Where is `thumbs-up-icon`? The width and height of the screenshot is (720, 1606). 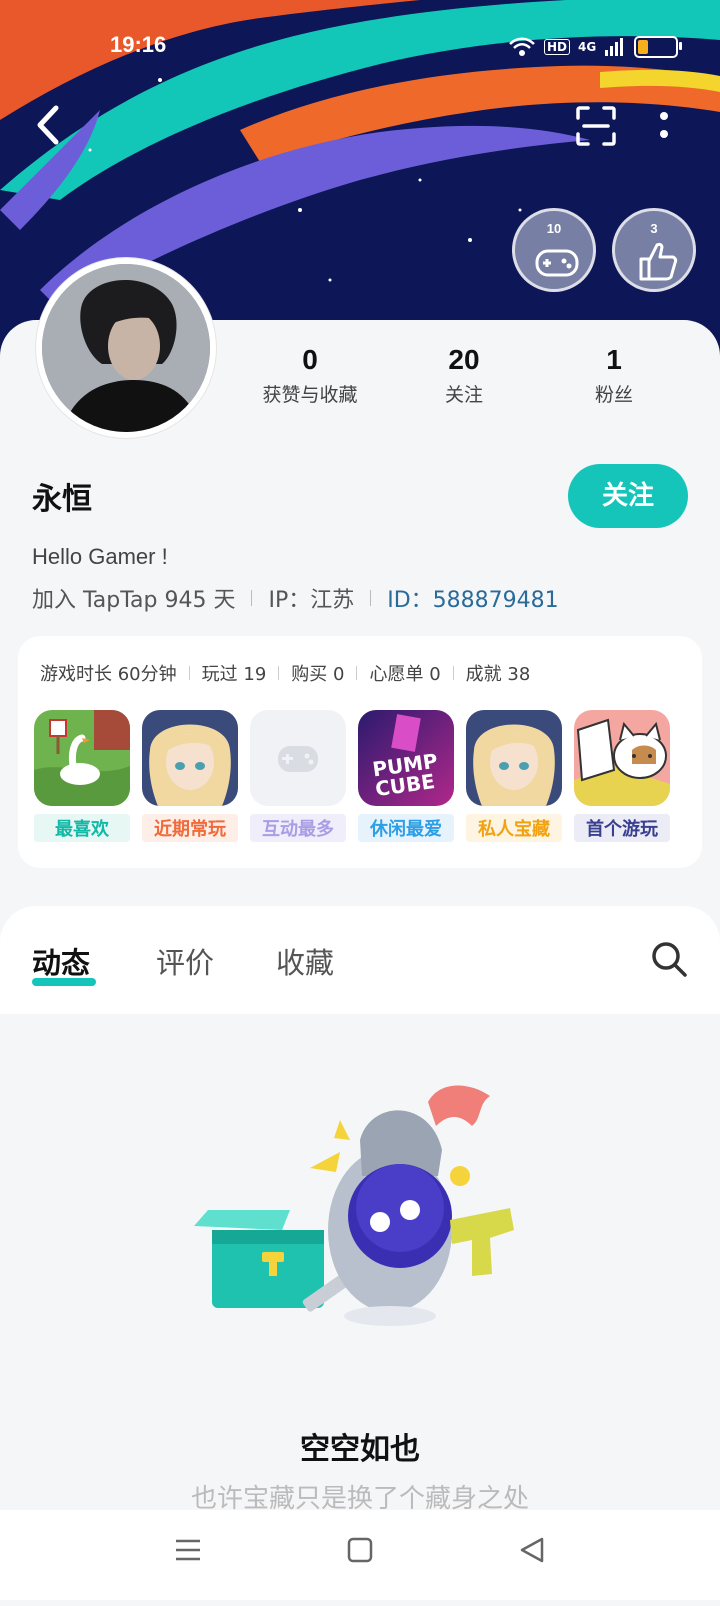 thumbs-up-icon is located at coordinates (658, 261).